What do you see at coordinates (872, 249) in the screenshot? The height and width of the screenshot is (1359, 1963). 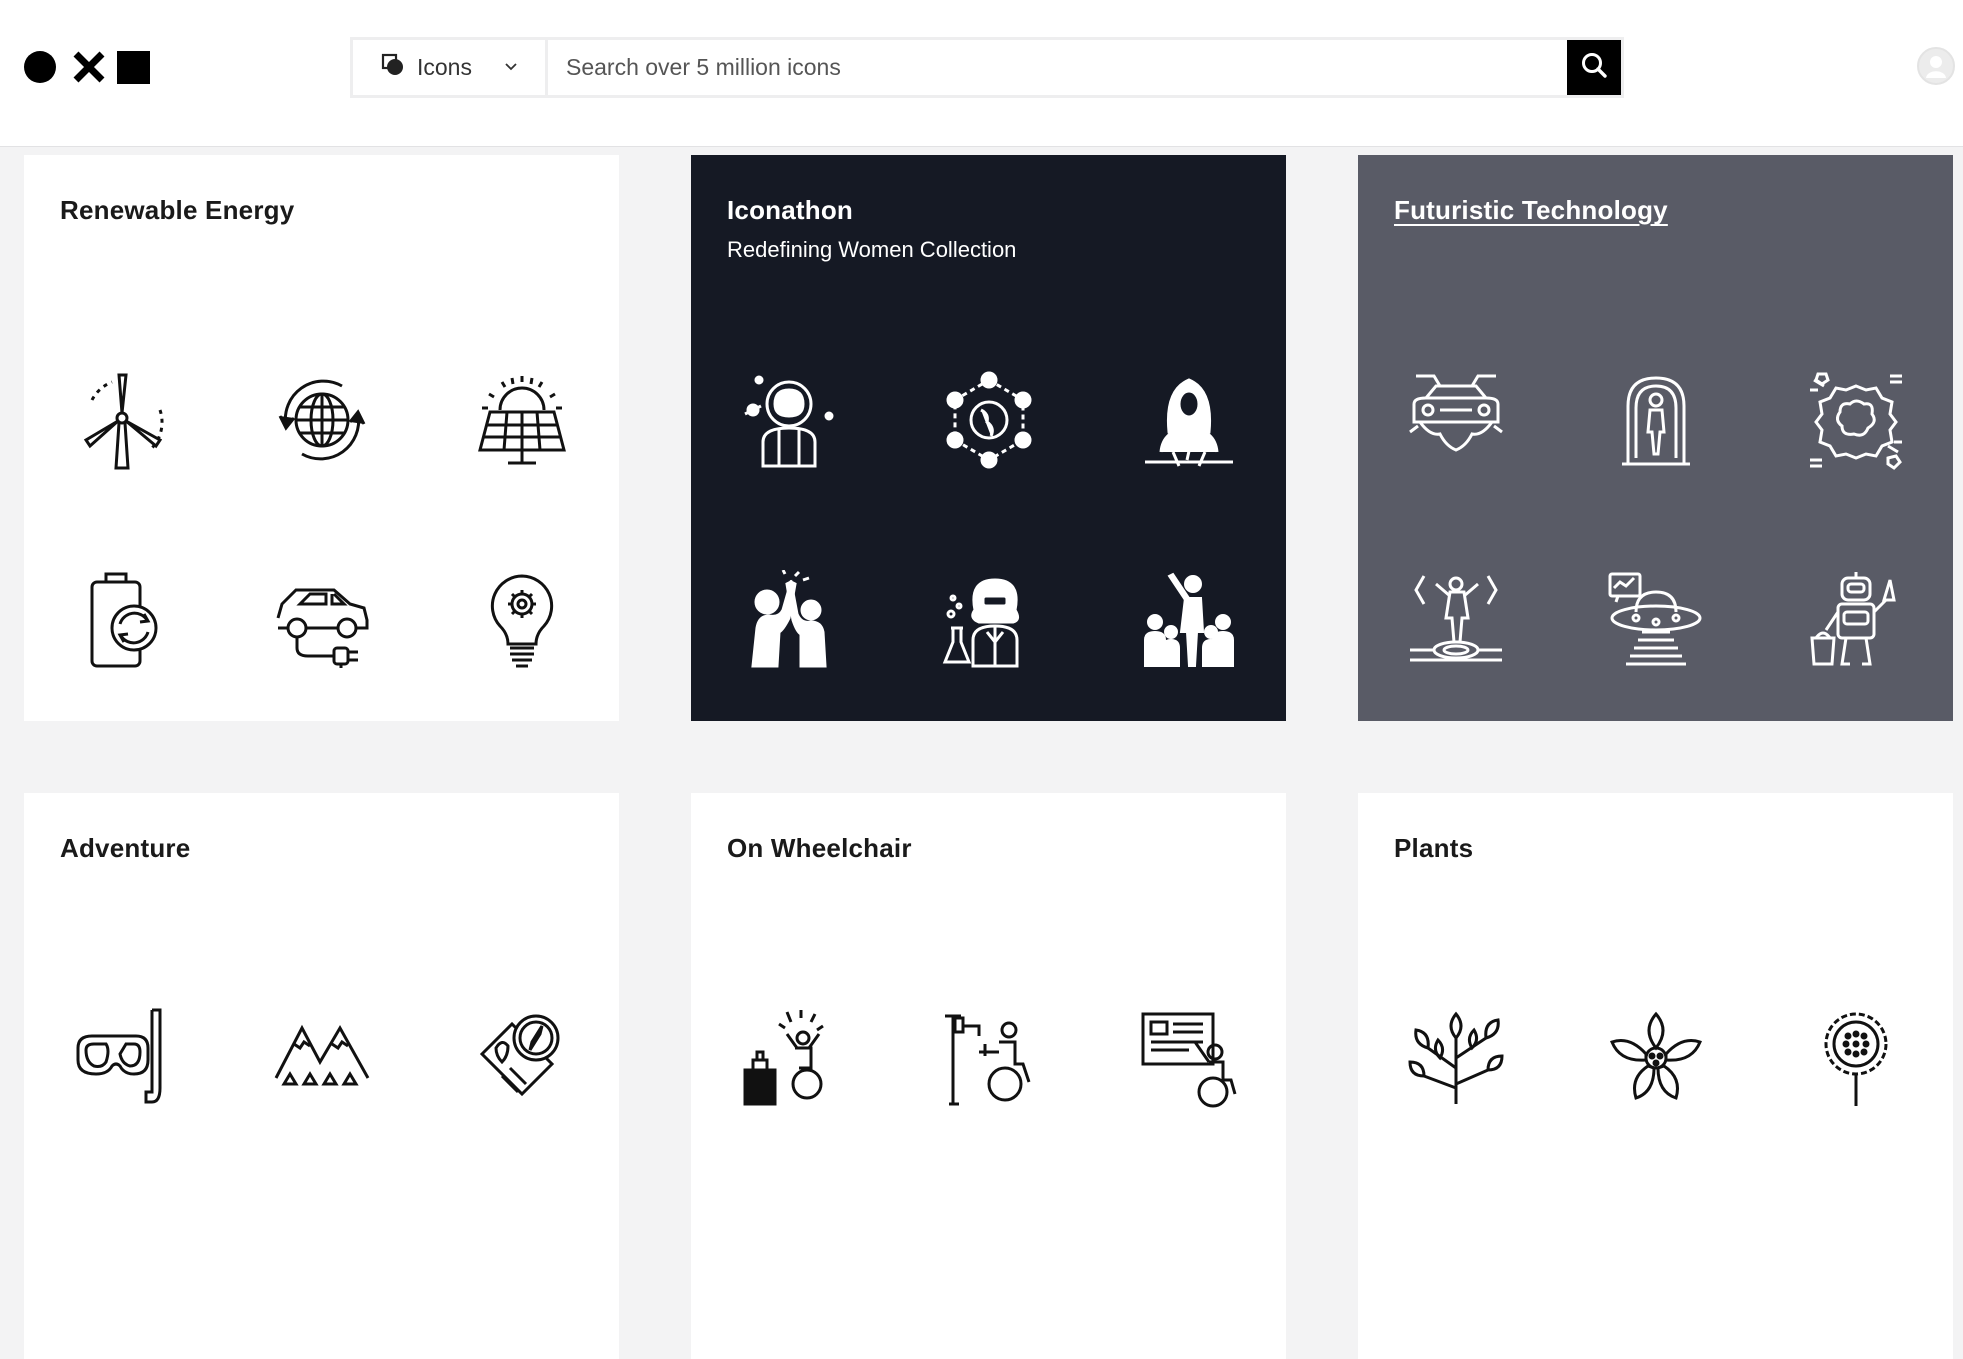 I see `collection-subtitle: Redefining Women Collection` at bounding box center [872, 249].